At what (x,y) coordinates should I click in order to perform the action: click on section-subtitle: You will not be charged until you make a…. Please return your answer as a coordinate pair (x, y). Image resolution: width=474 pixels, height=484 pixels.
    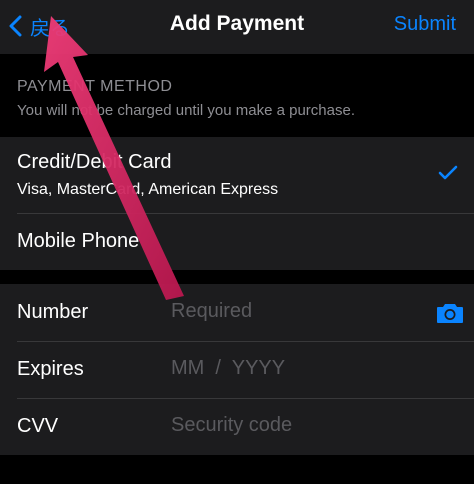
    Looking at the image, I should click on (186, 110).